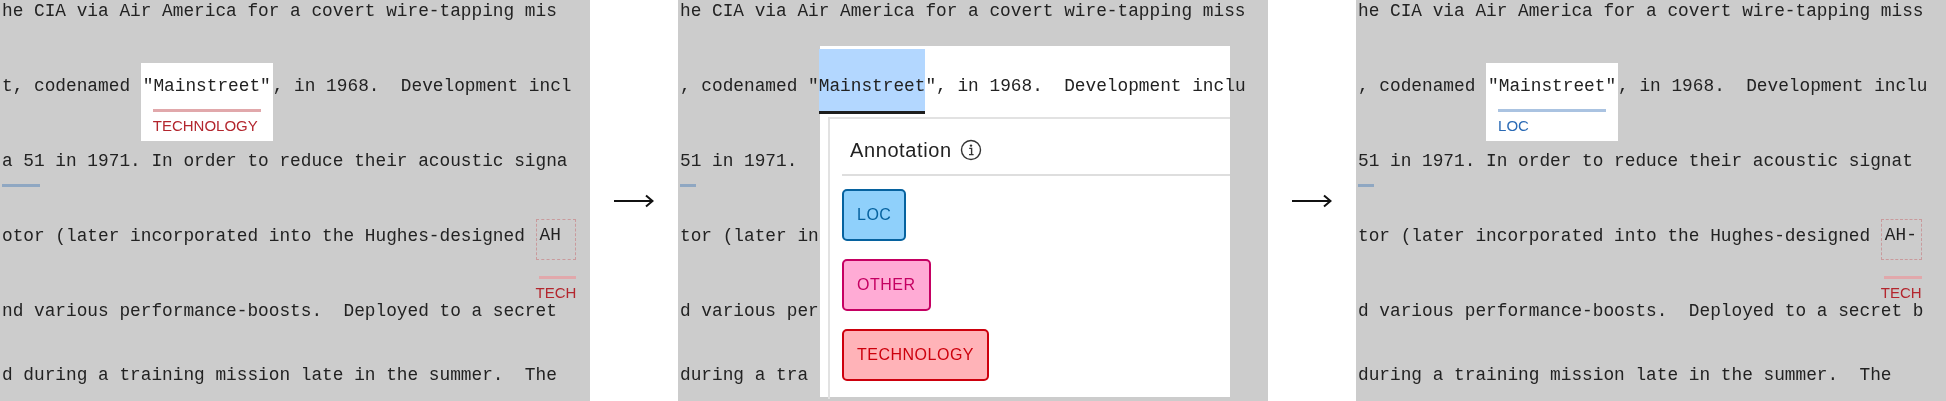 The image size is (1946, 401). What do you see at coordinates (1552, 102) in the screenshot?
I see `annotation-box: "Mainstreet" LOC` at bounding box center [1552, 102].